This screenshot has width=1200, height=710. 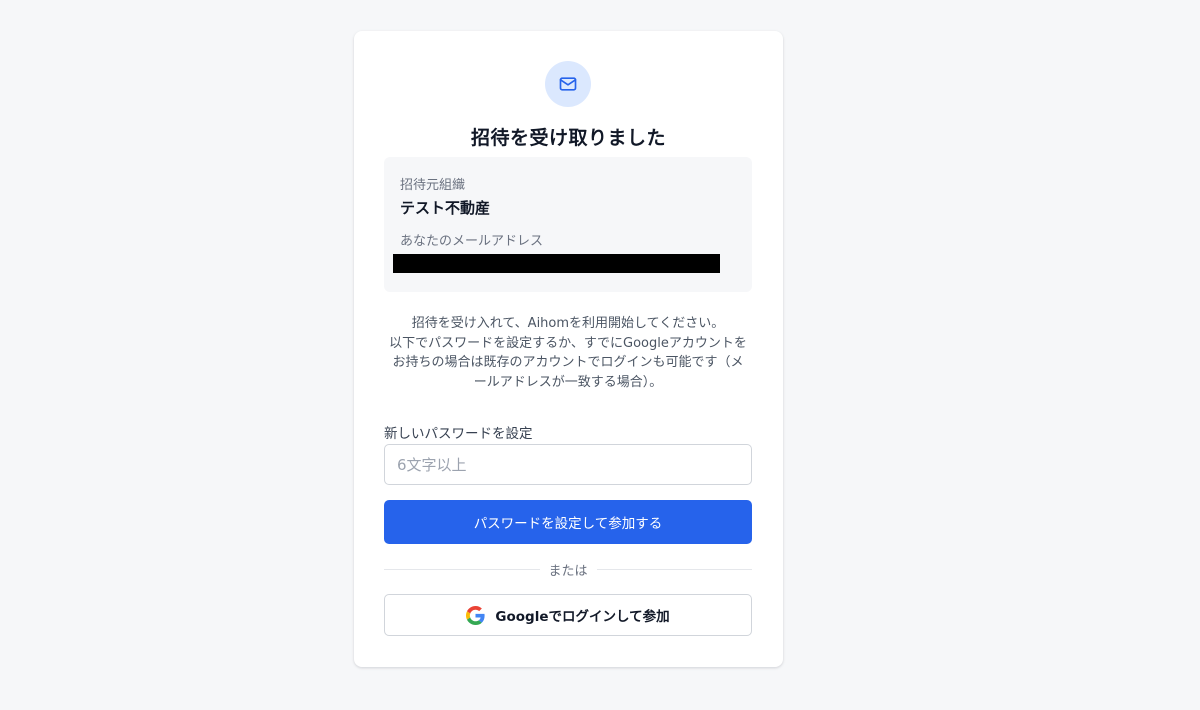 What do you see at coordinates (556, 263) in the screenshot?
I see `email-value-redacted: [redacted]` at bounding box center [556, 263].